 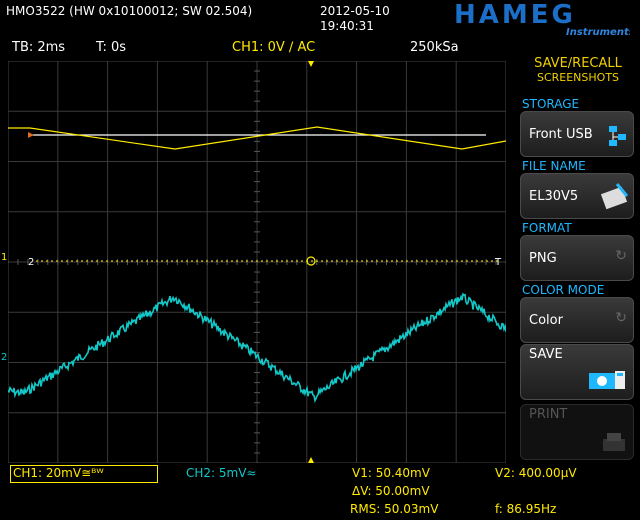 I want to click on ch1-scale: CH1: 20mV≅ᴮᵂ, so click(x=58, y=473).